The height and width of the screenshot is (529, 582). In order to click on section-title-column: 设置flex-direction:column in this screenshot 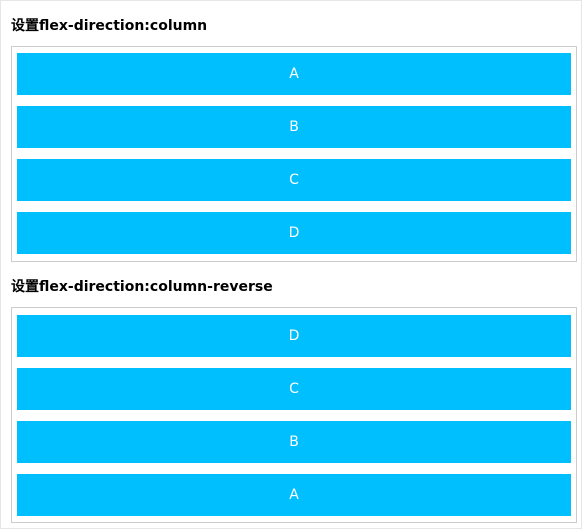, I will do `click(109, 26)`.